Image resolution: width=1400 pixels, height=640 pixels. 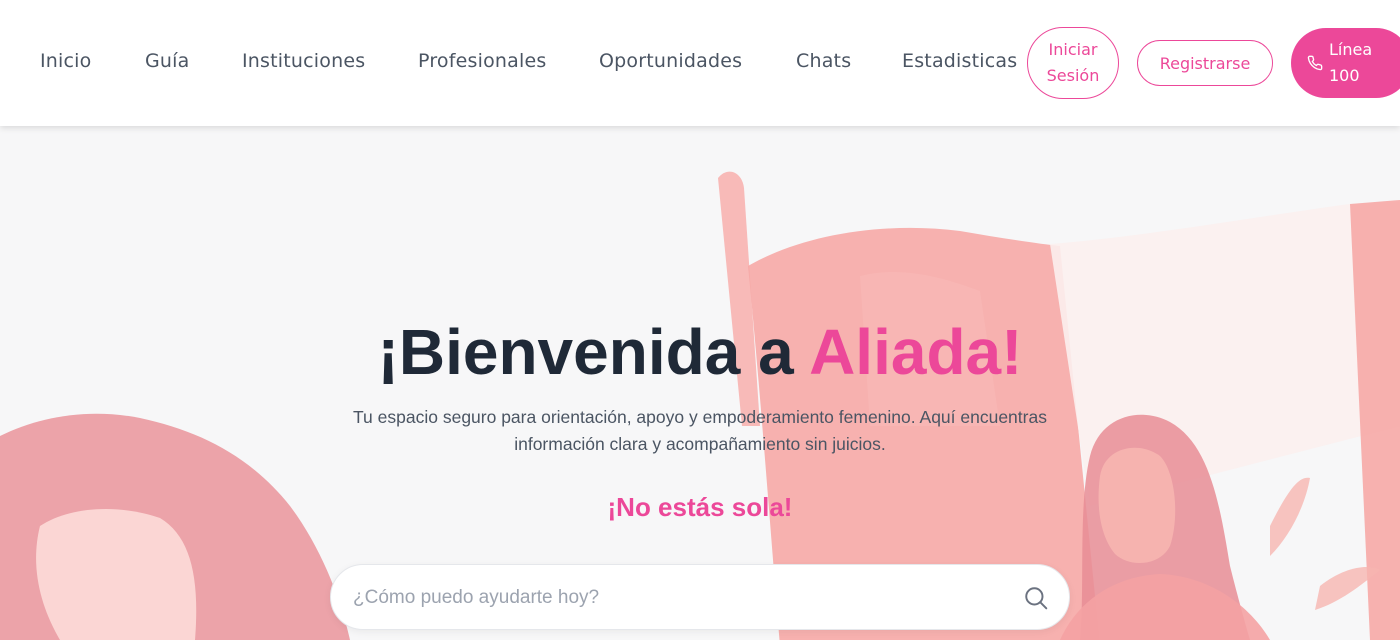 I want to click on hero-title-accent: Aliada!, so click(x=916, y=352).